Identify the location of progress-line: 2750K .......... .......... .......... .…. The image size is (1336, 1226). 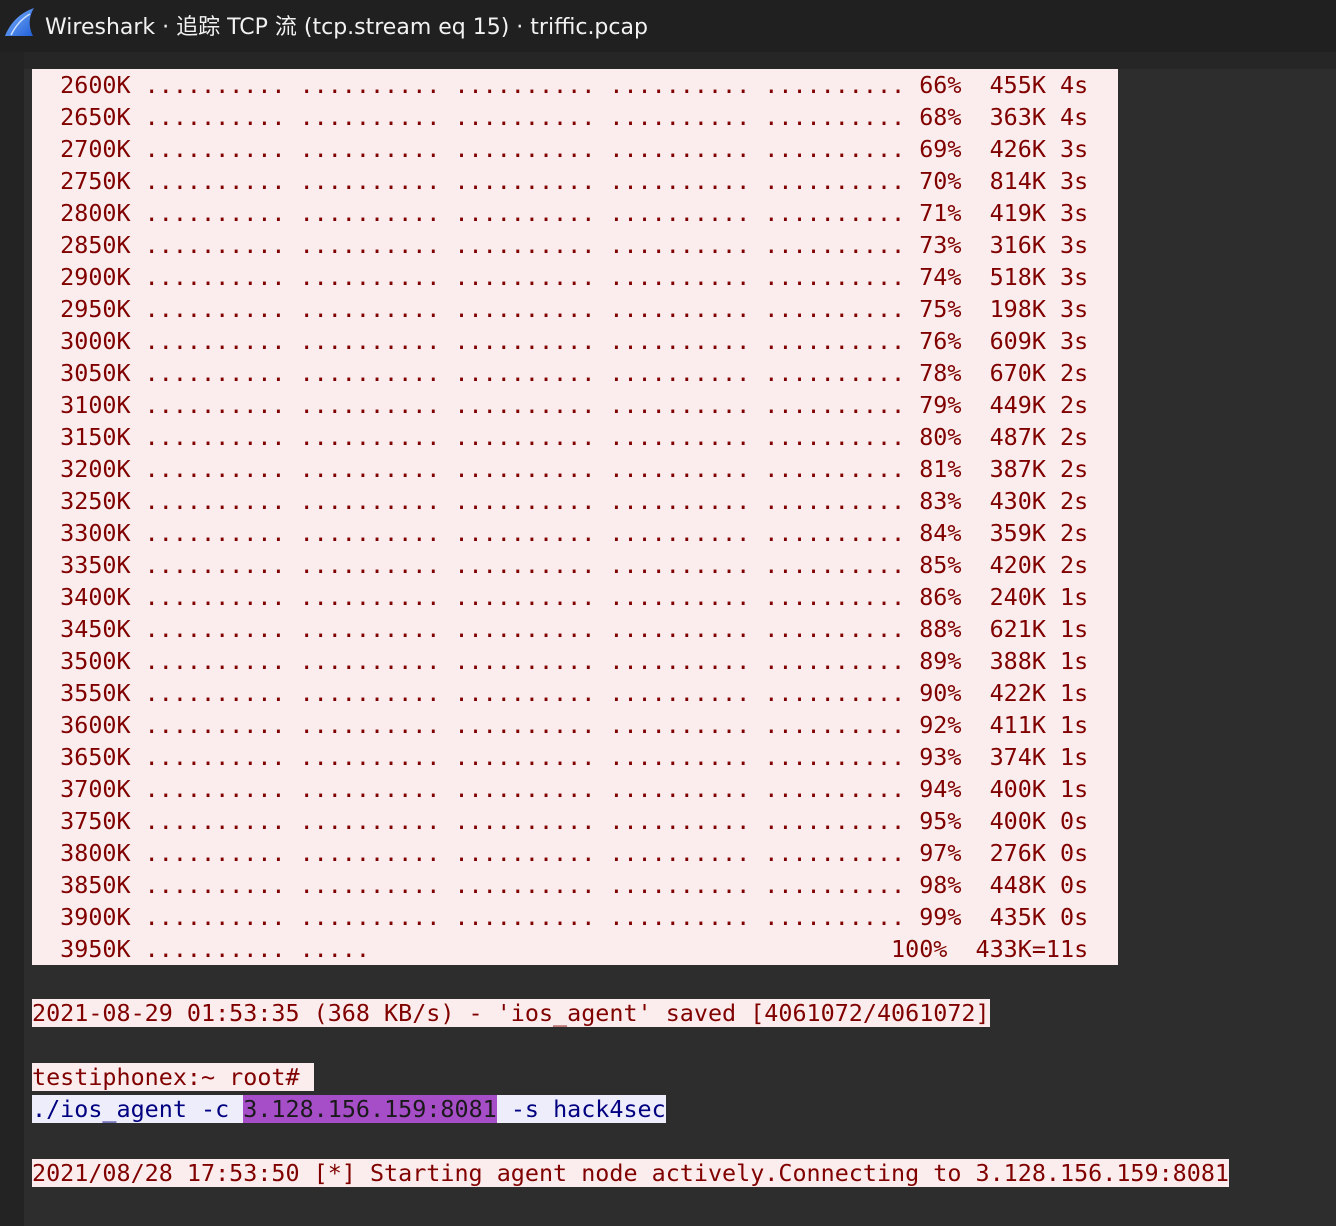
(560, 181).